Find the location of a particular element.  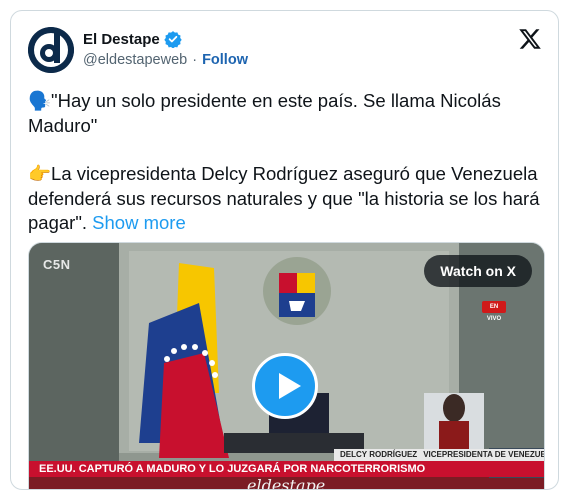

watermark: eldestape is located at coordinates (286, 483).